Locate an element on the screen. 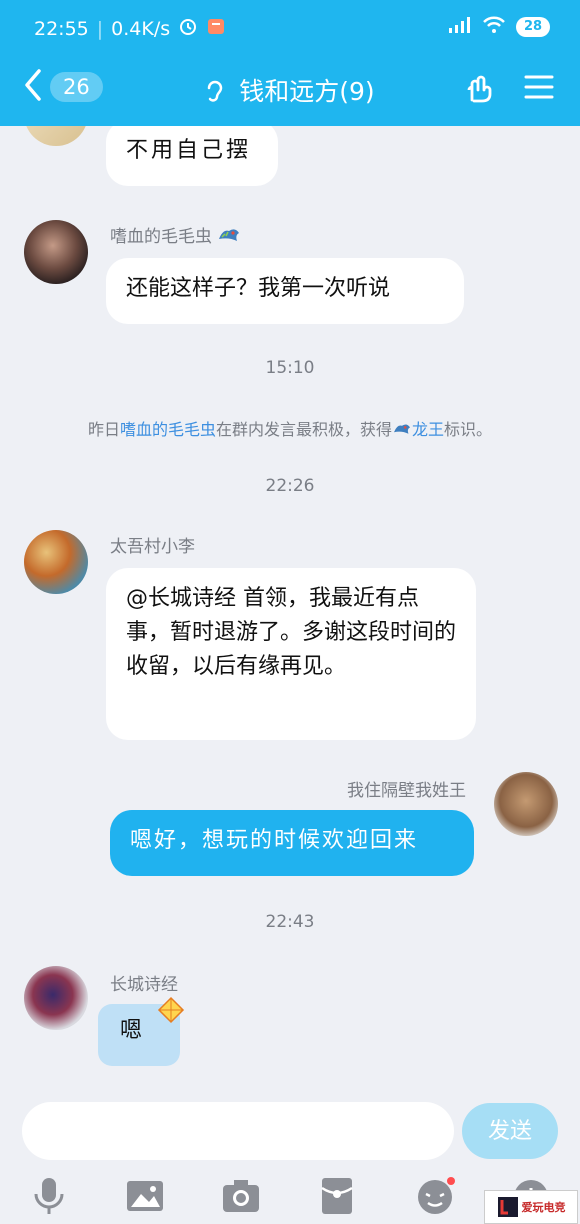 This screenshot has height=1224, width=580. ear-icon is located at coordinates (215, 93).